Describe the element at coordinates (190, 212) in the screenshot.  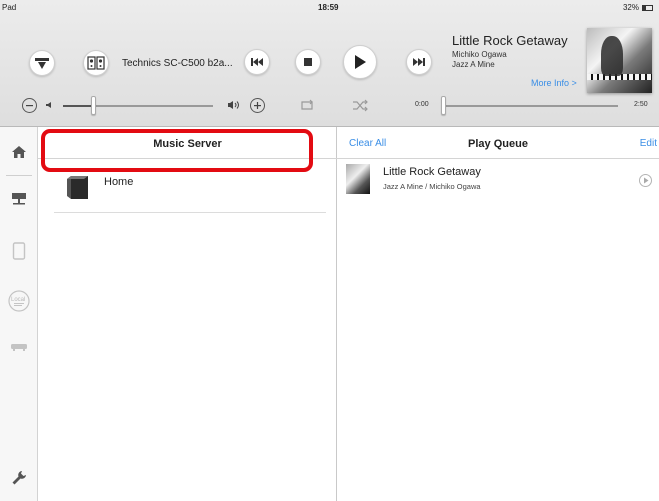
I see `row-divider` at that location.